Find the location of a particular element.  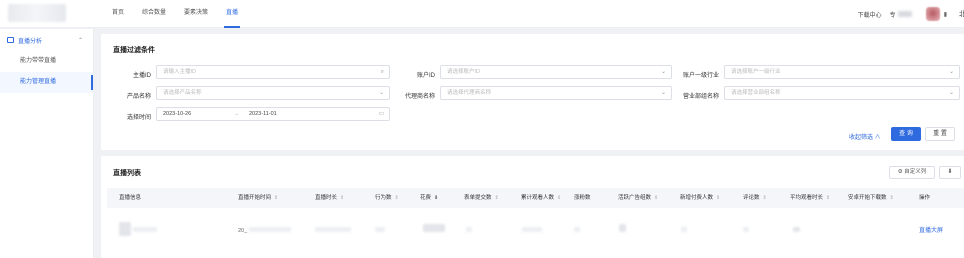

nav-item-live: 直播 is located at coordinates (232, 14).